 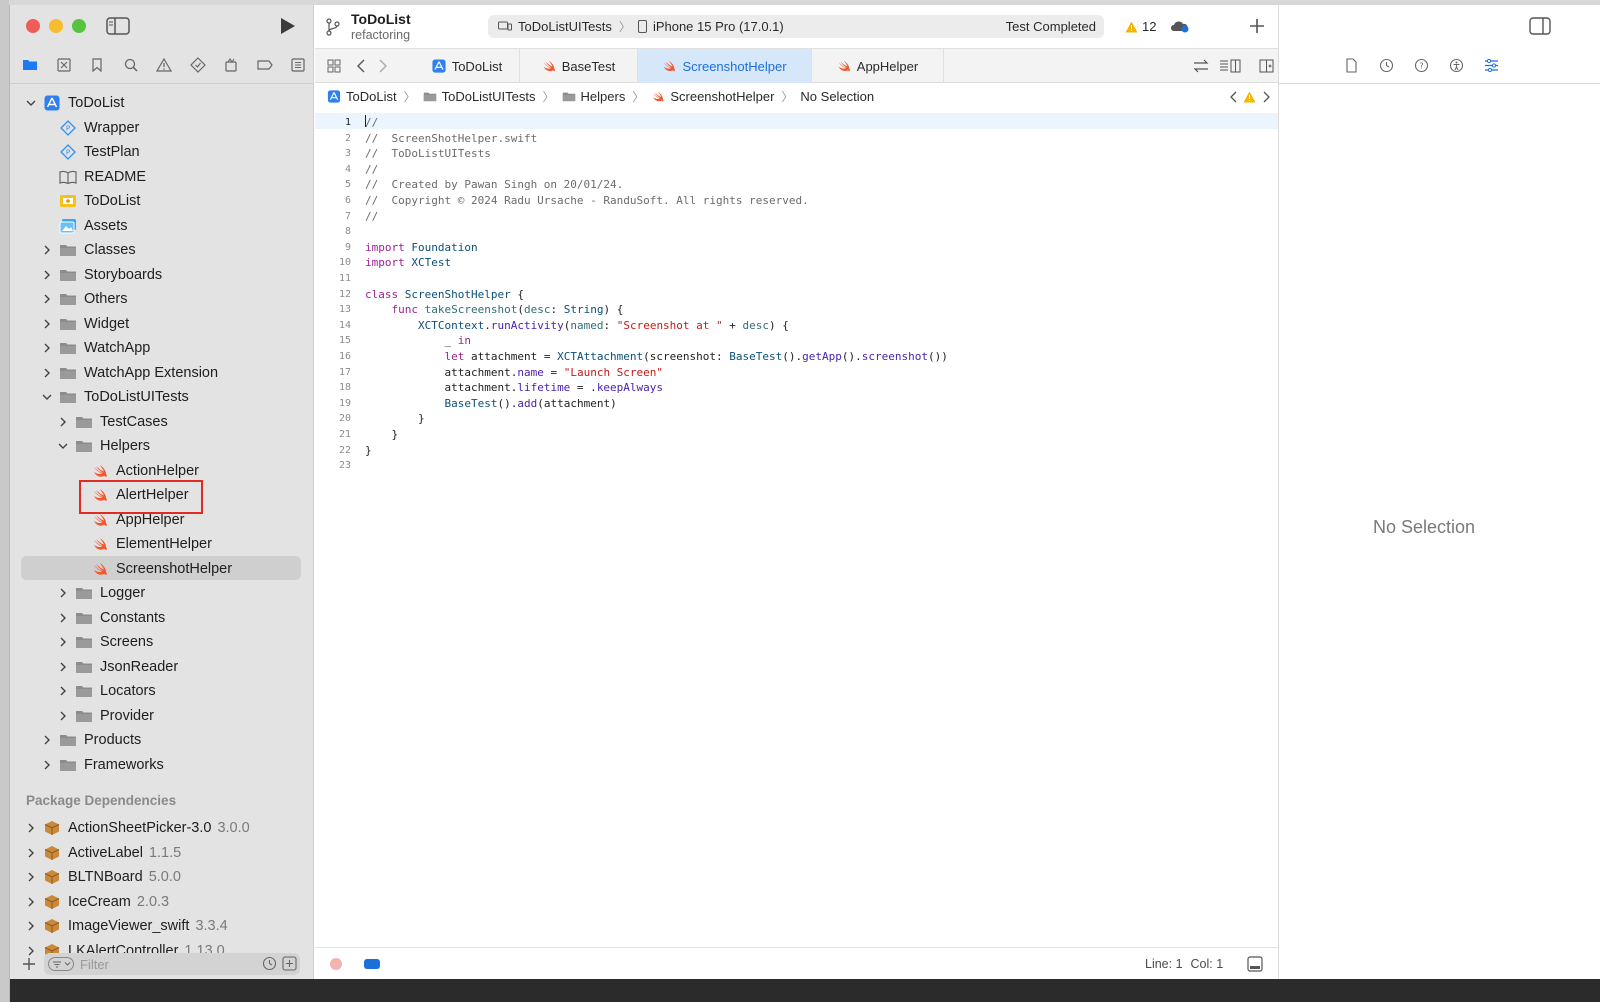 I want to click on zoom-window-button, so click(x=79, y=26).